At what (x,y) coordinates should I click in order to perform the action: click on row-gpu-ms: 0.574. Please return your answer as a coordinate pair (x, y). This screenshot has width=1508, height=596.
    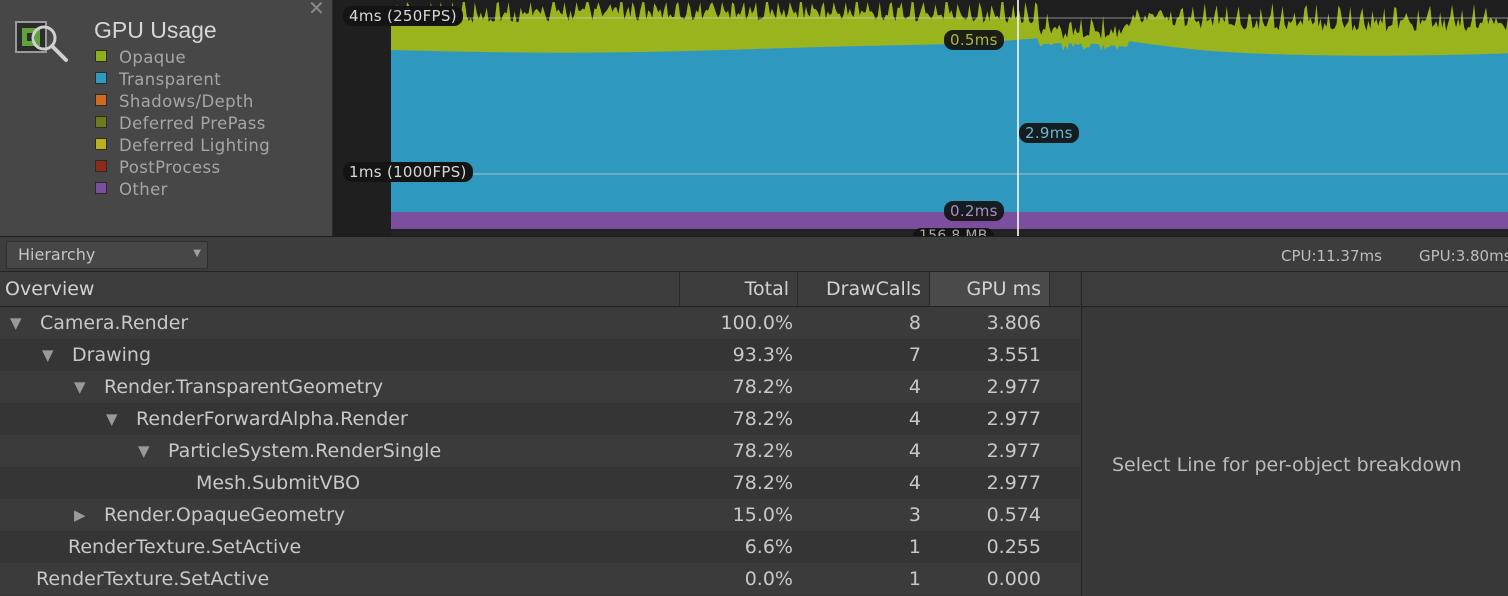
    Looking at the image, I should click on (1013, 515).